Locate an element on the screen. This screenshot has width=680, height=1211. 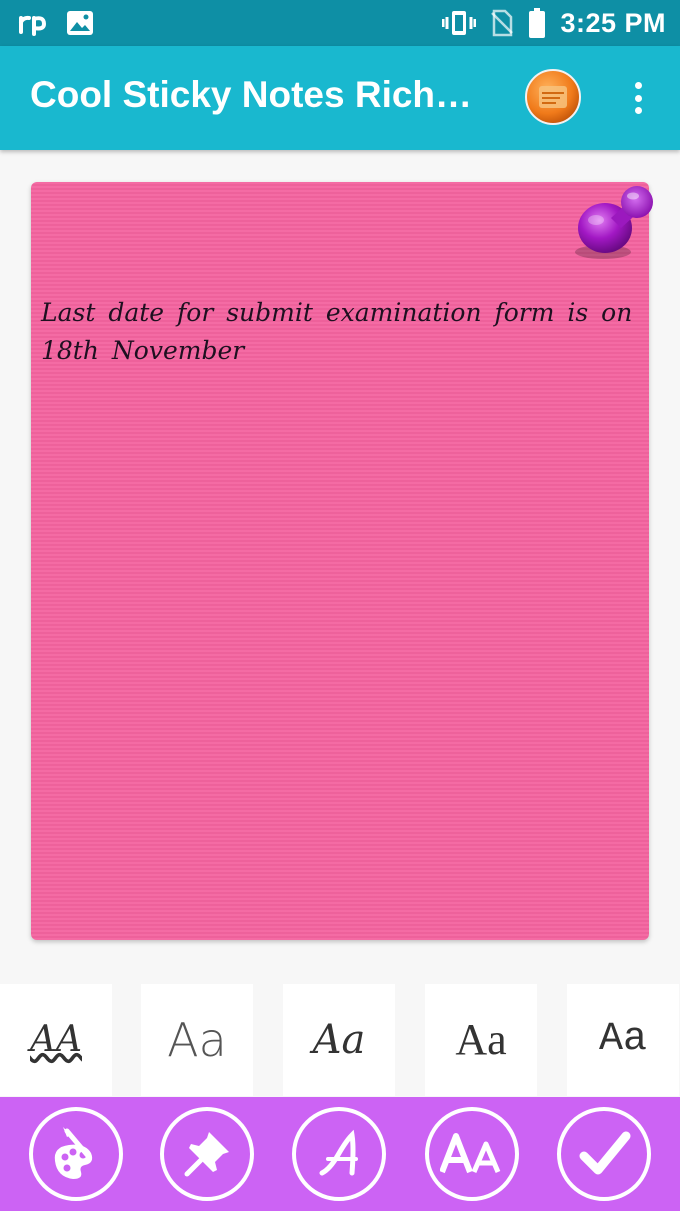
vibrate-icon is located at coordinates (459, 23).